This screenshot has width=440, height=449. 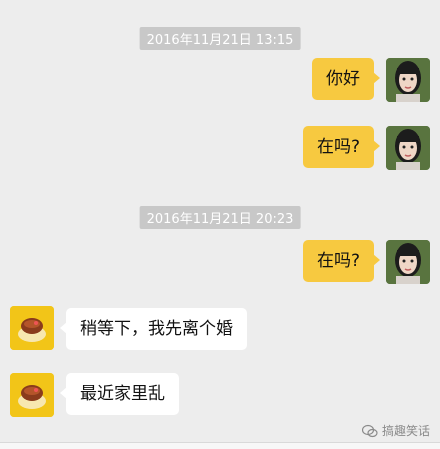 I want to click on watermark: 搞趣笑话, so click(x=395, y=430).